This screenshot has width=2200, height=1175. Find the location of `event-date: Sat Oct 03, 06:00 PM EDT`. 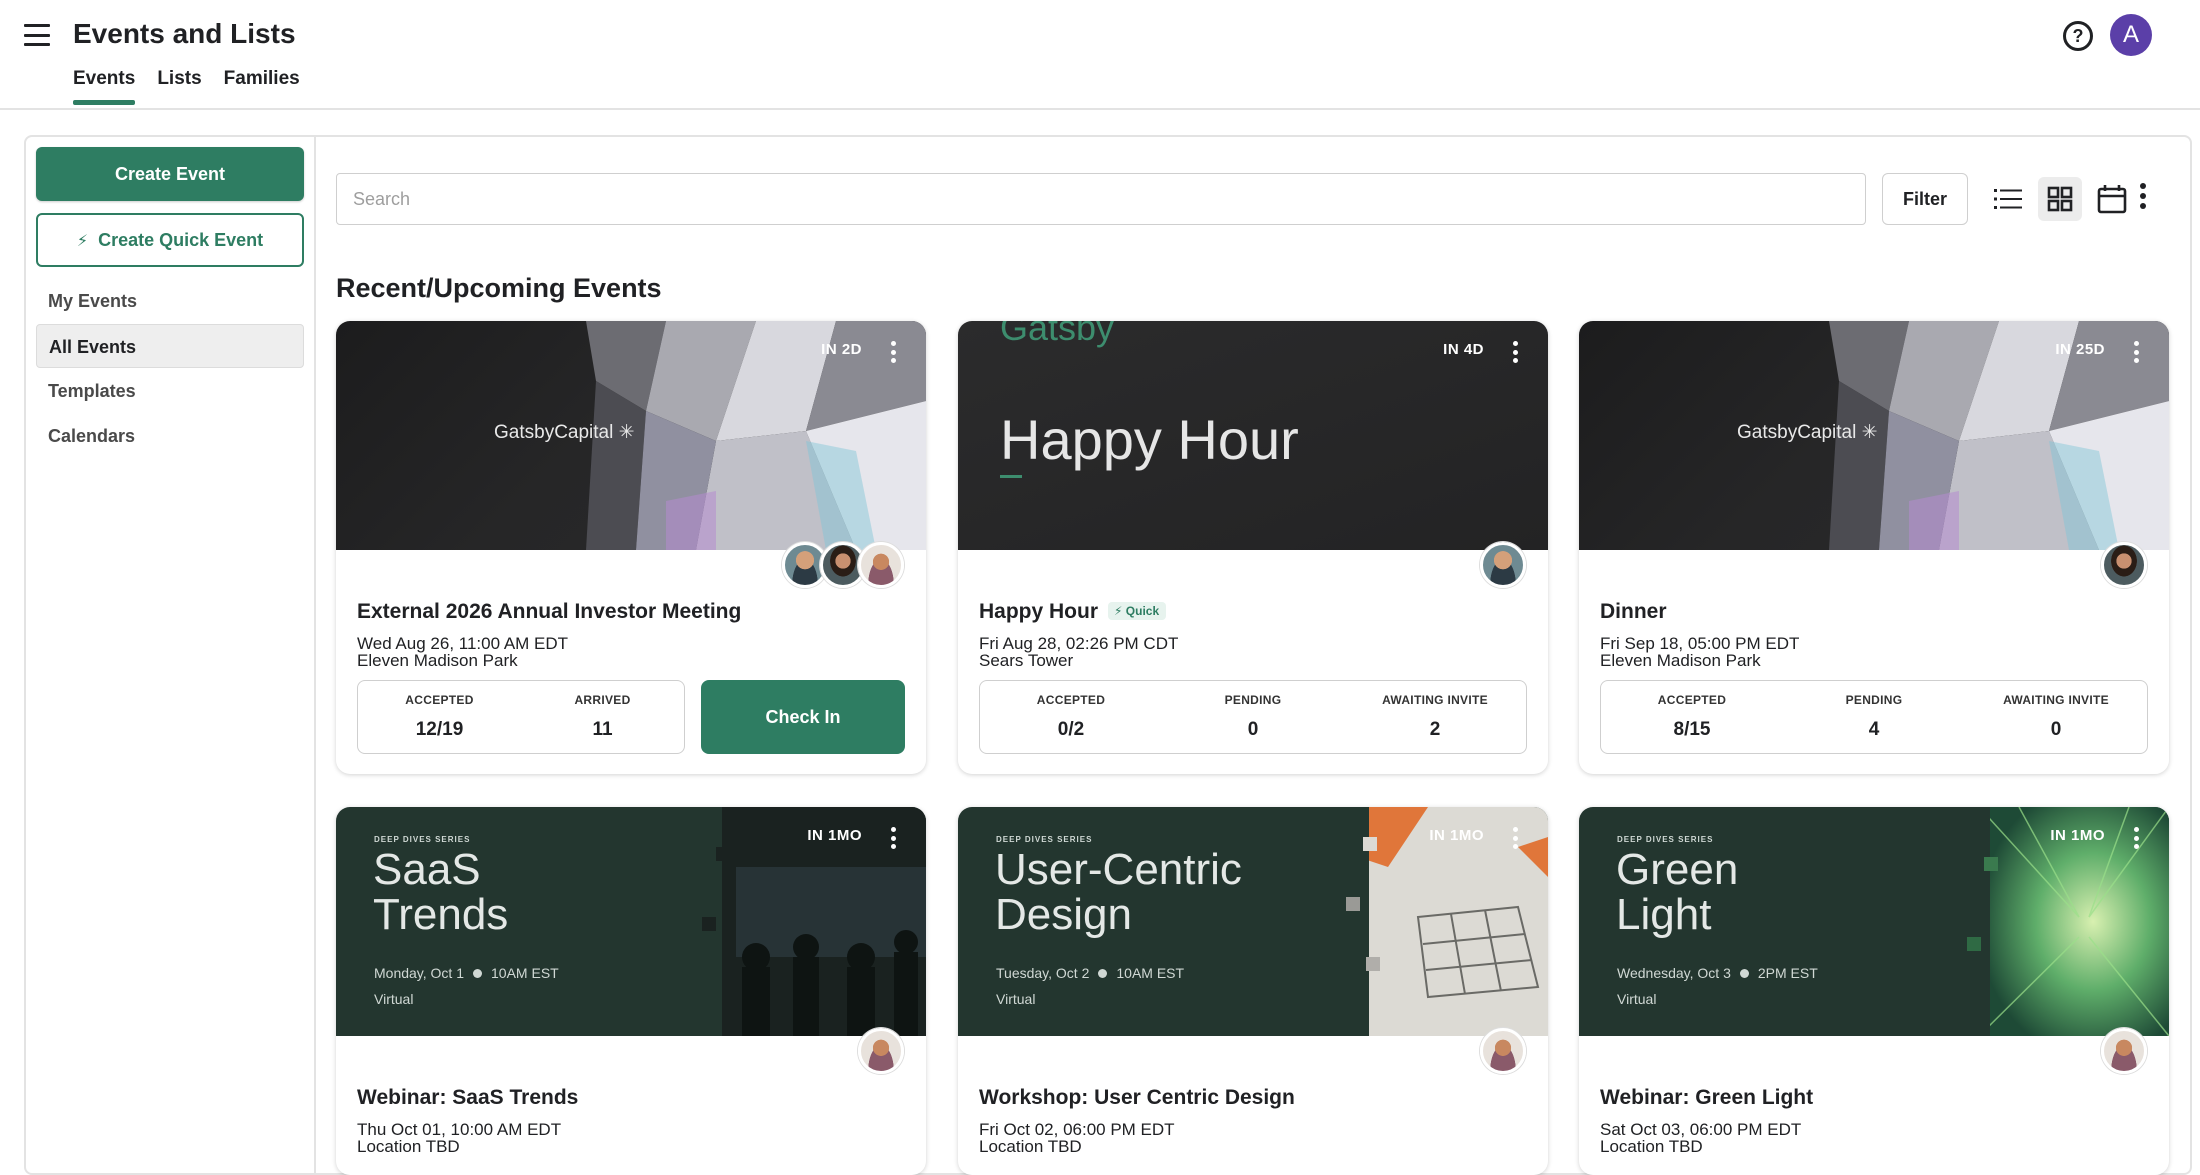

event-date: Sat Oct 03, 06:00 PM EDT is located at coordinates (1701, 1129).